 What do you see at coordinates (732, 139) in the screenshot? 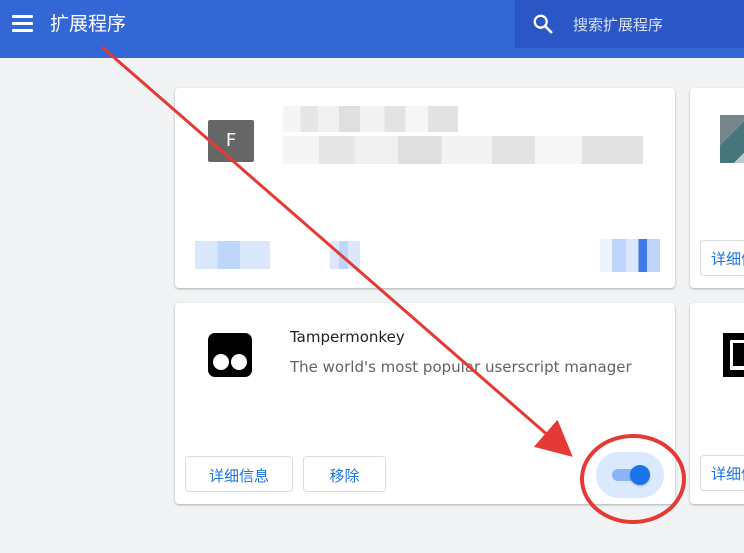
I see `partial-extension-thumbnail` at bounding box center [732, 139].